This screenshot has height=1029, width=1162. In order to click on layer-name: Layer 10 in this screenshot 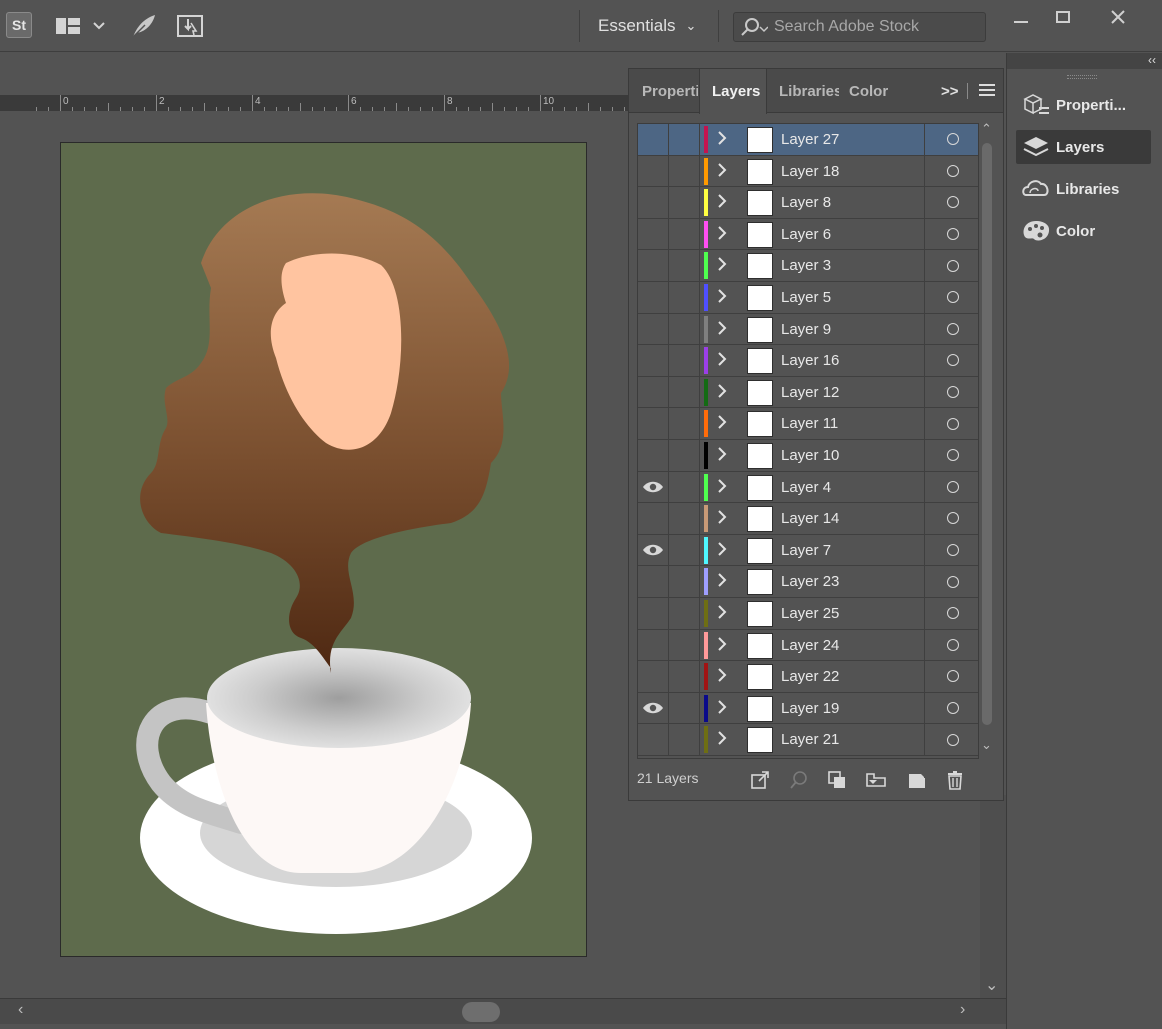, I will do `click(810, 455)`.